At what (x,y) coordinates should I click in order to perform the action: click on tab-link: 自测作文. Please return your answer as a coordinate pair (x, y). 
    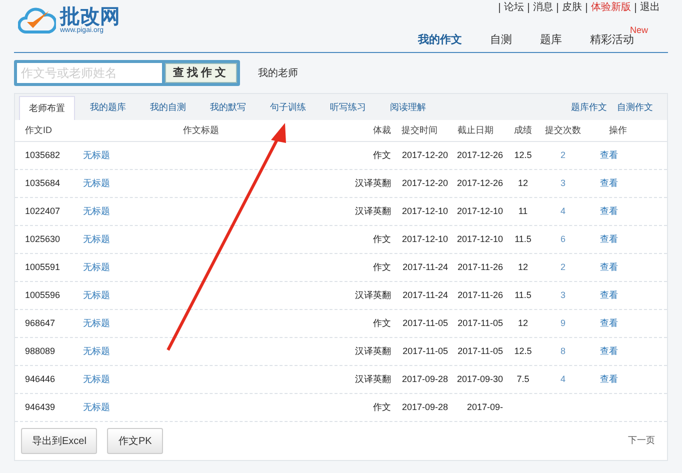
    Looking at the image, I should click on (635, 108).